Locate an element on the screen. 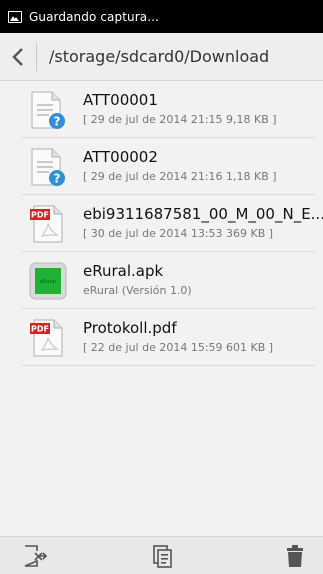  bottom-action-bar is located at coordinates (161, 555).